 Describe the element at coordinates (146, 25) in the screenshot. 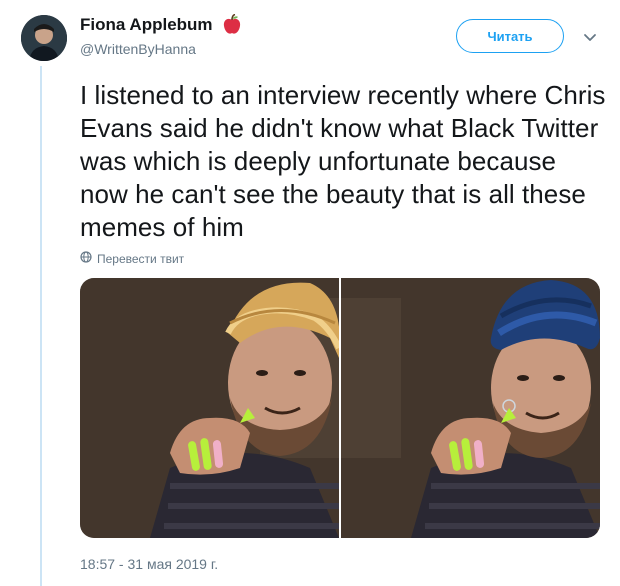

I see `display-name: Fiona Applebum` at that location.